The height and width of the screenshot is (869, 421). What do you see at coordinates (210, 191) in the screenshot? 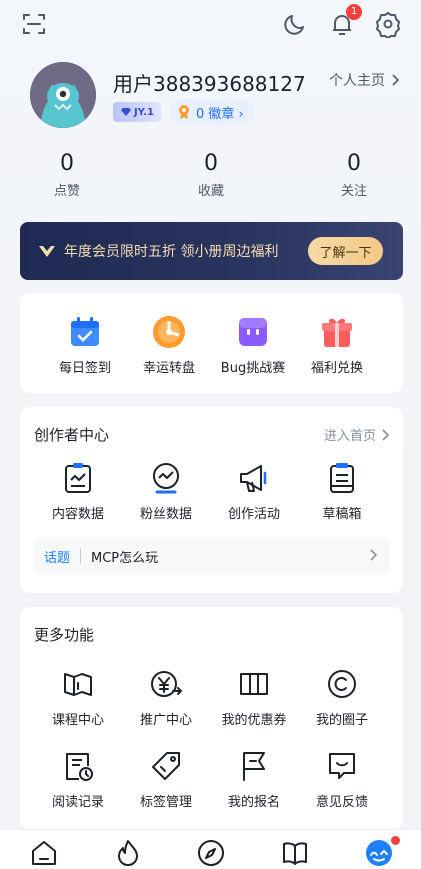
I see `stat-label: 收藏` at bounding box center [210, 191].